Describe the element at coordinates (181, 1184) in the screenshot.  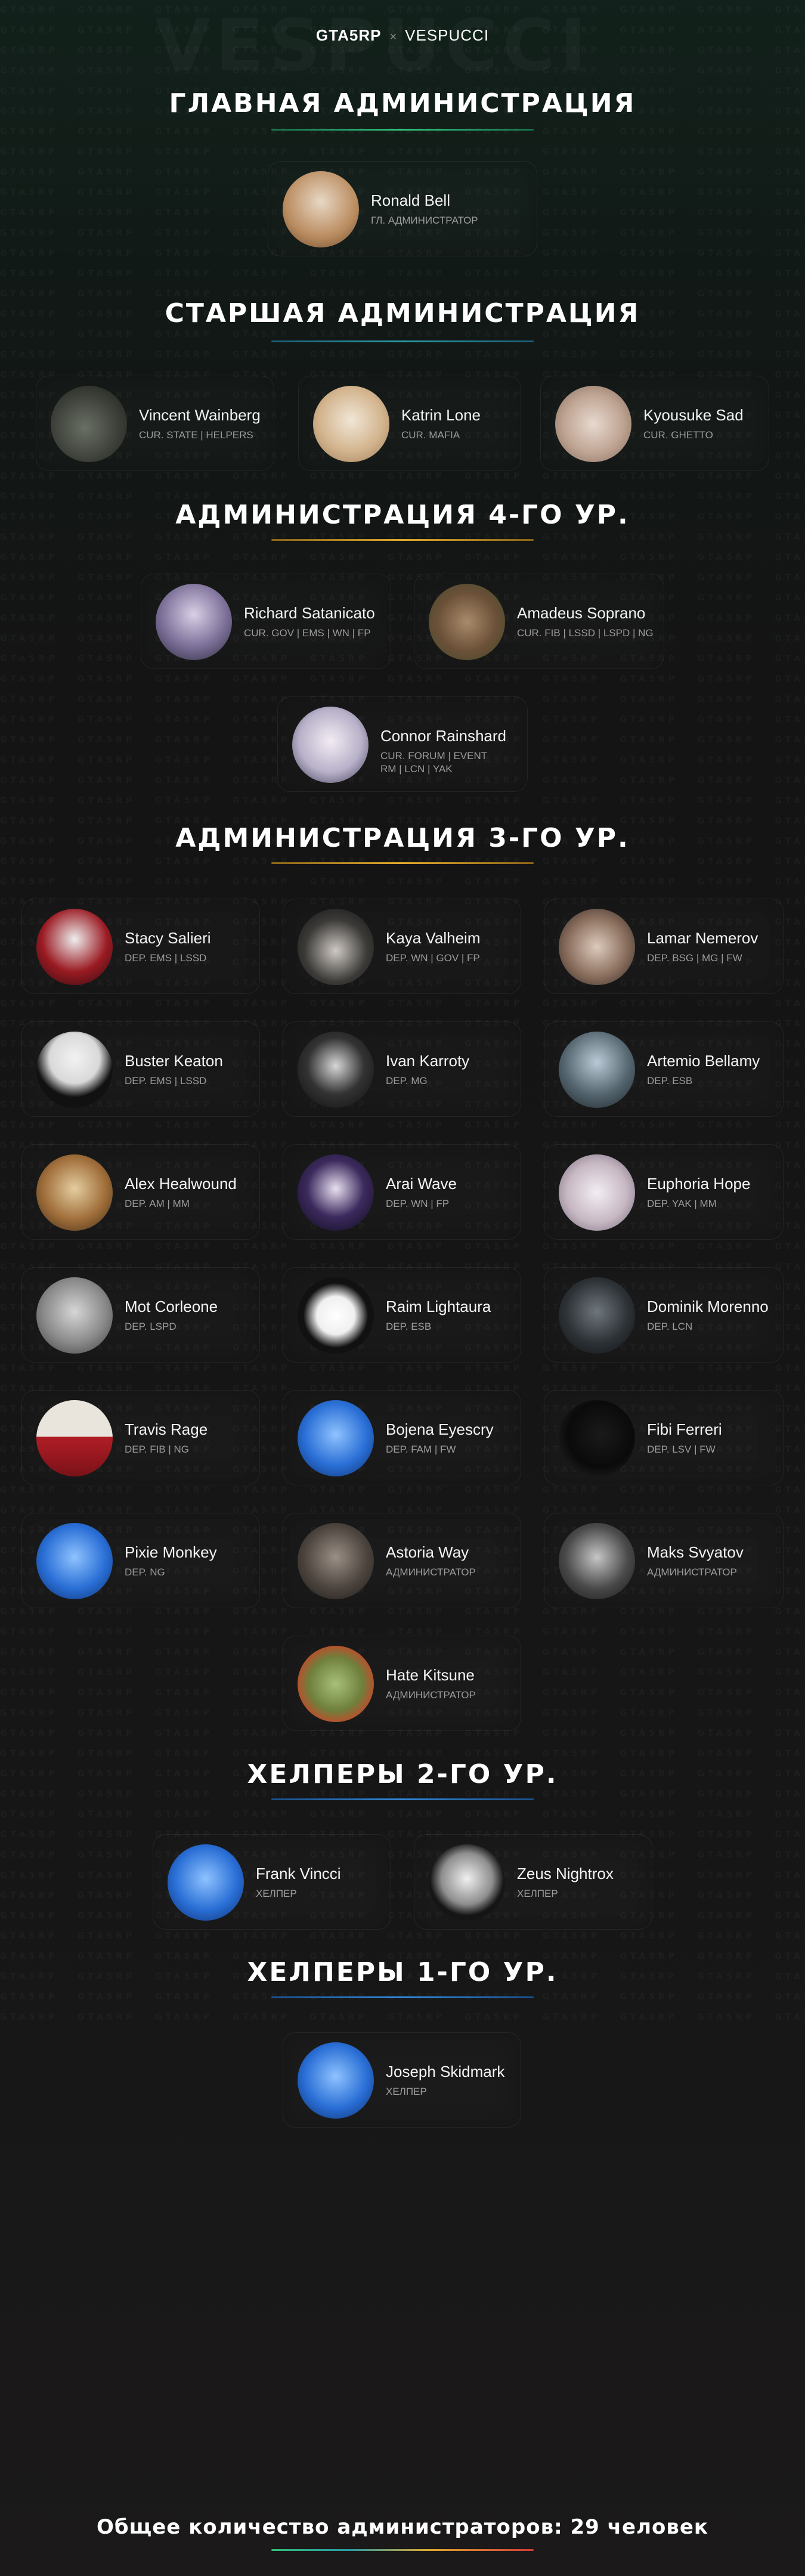
I see `member-name: Alex Healwound` at that location.